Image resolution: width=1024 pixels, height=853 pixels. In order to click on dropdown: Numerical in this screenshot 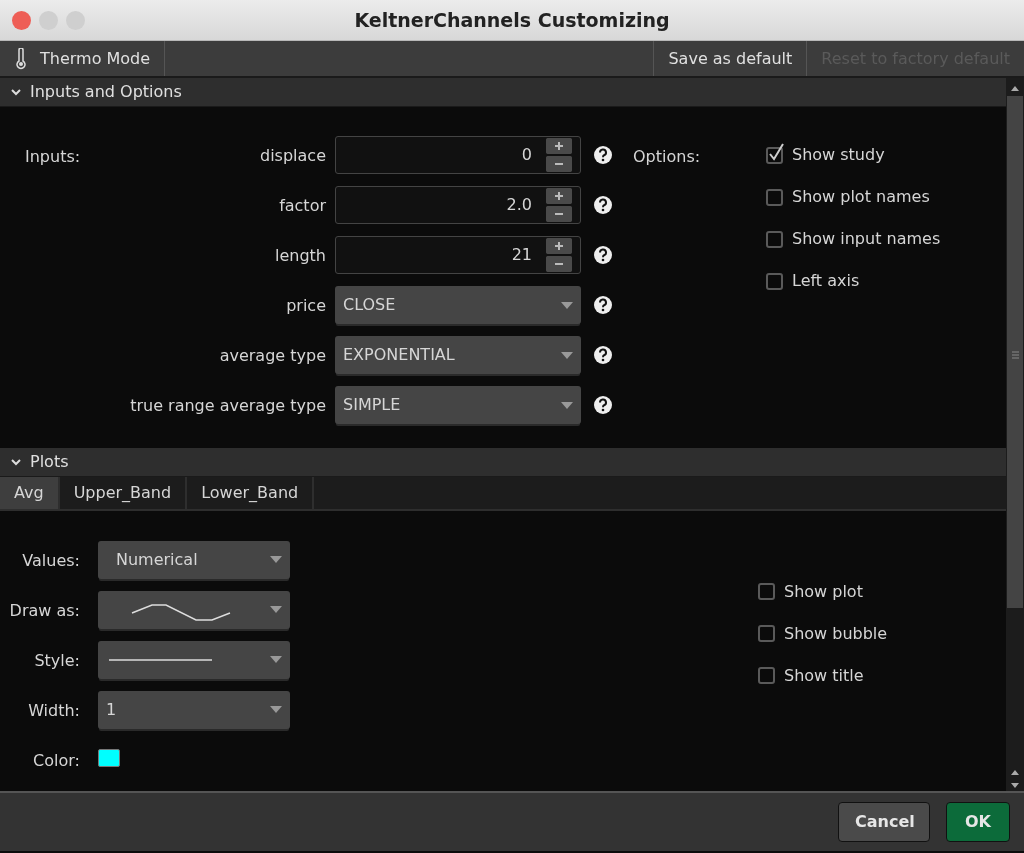, I will do `click(194, 560)`.